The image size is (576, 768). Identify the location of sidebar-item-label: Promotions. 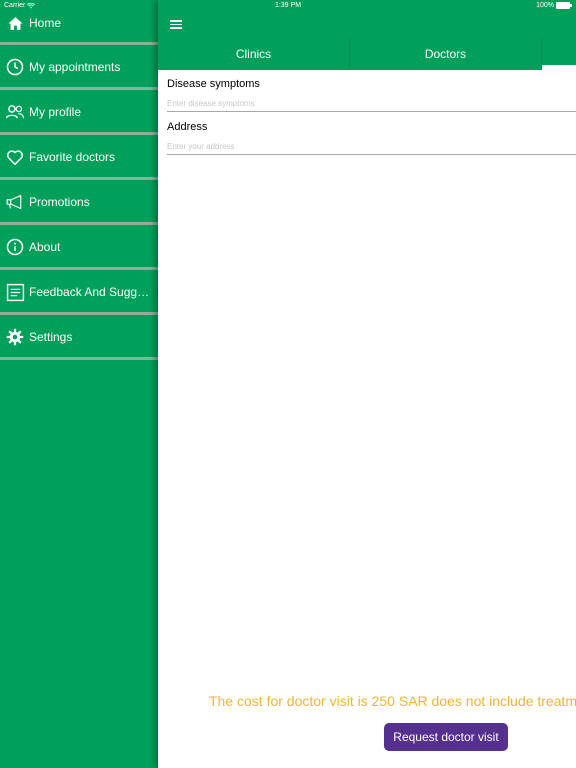
(59, 202).